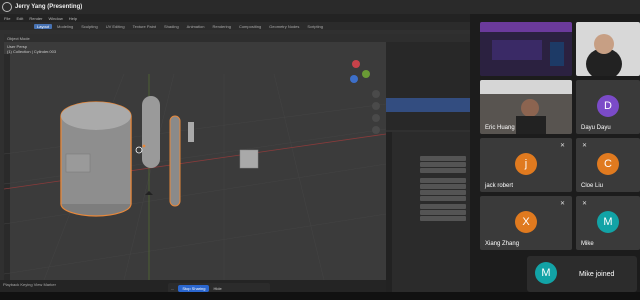 The height and width of the screenshot is (300, 640). What do you see at coordinates (502, 244) in the screenshot?
I see `participant-name: Xiang Zhang` at bounding box center [502, 244].